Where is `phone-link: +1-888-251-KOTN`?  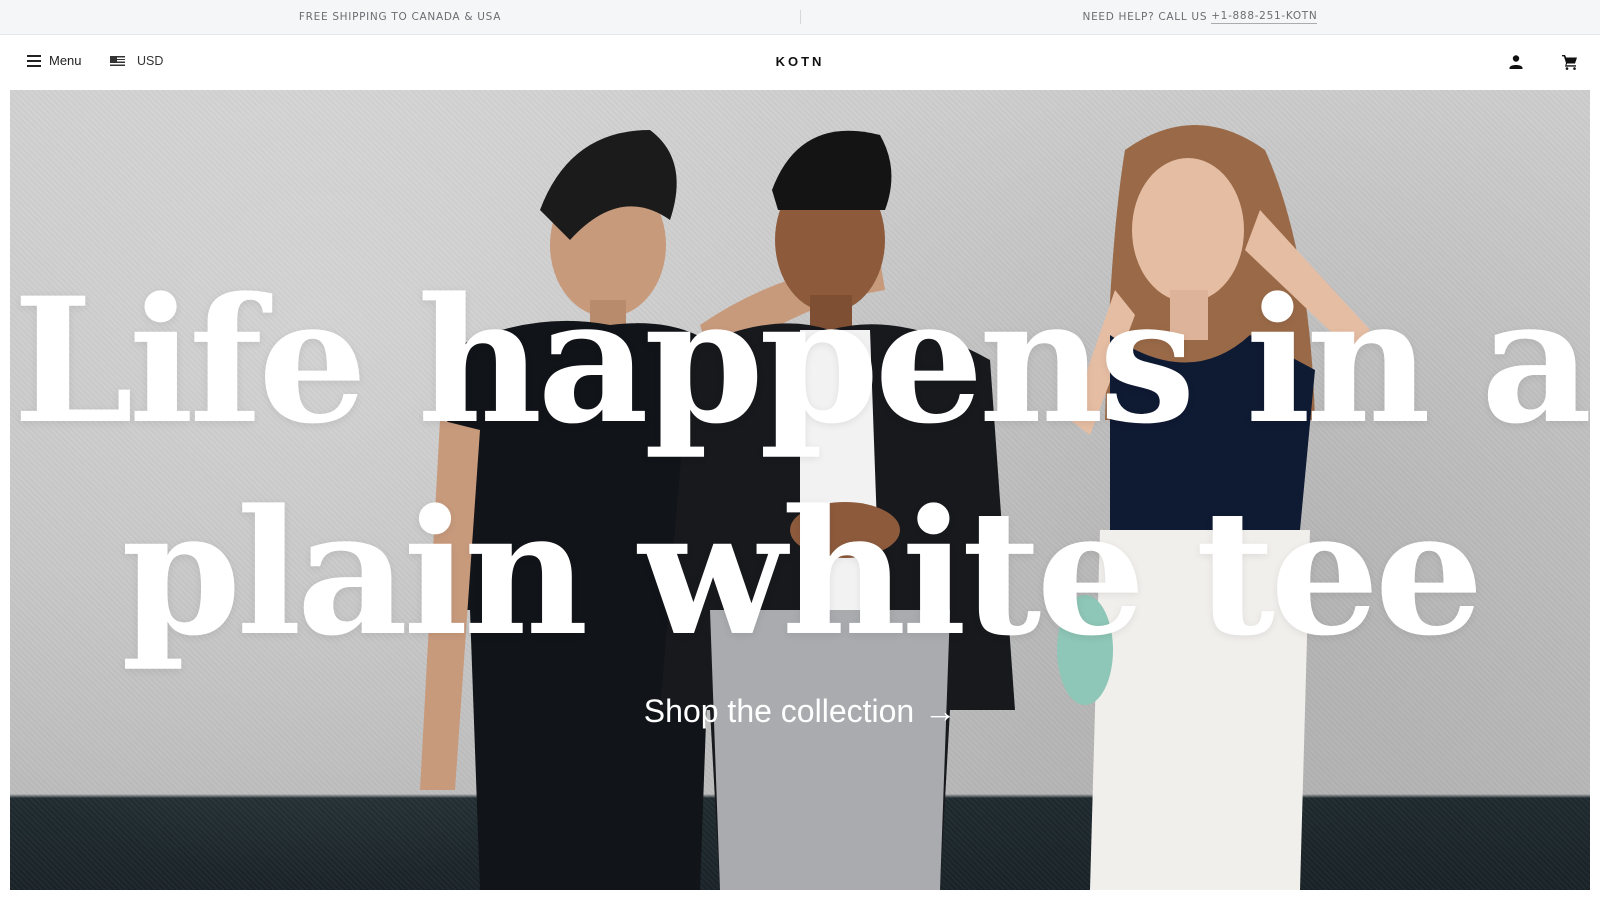
phone-link: +1-888-251-KOTN is located at coordinates (1264, 17).